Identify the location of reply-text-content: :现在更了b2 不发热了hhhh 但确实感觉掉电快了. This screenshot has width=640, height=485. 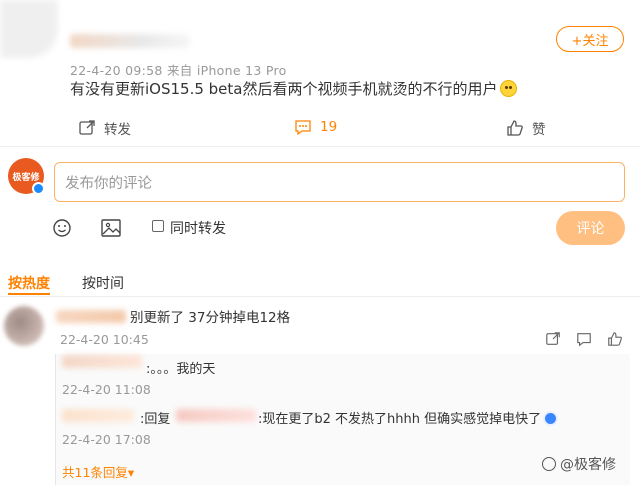
(400, 419).